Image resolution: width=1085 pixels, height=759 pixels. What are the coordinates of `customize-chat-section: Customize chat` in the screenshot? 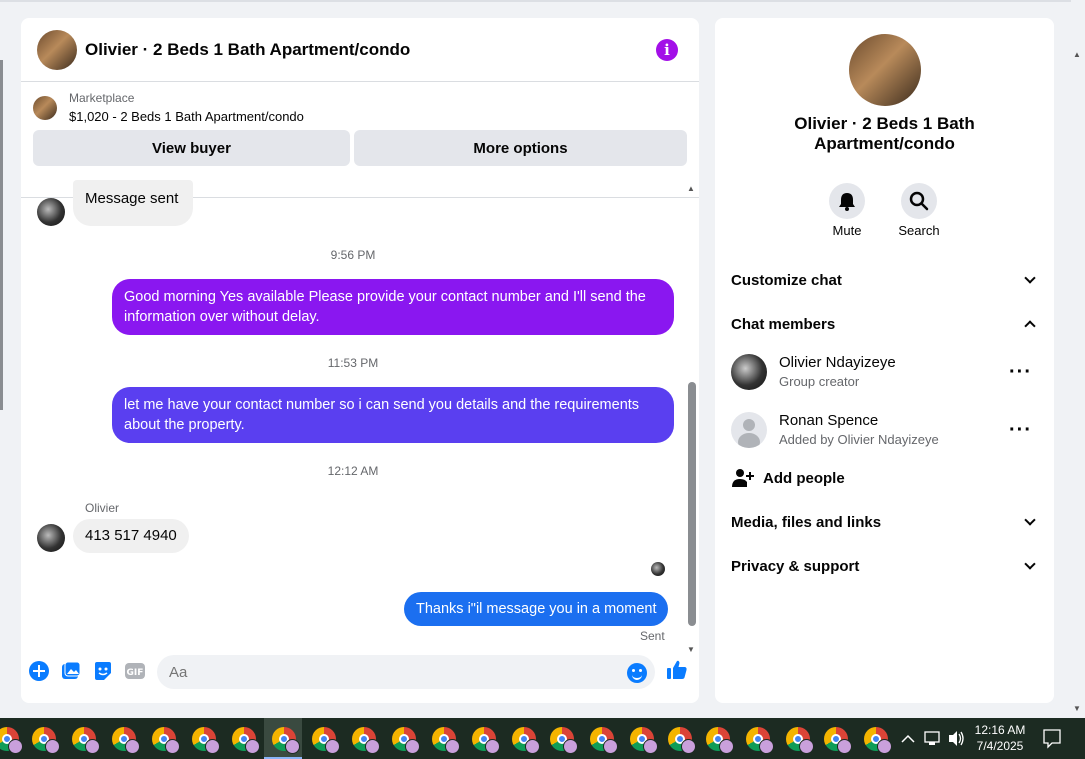 It's located at (884, 280).